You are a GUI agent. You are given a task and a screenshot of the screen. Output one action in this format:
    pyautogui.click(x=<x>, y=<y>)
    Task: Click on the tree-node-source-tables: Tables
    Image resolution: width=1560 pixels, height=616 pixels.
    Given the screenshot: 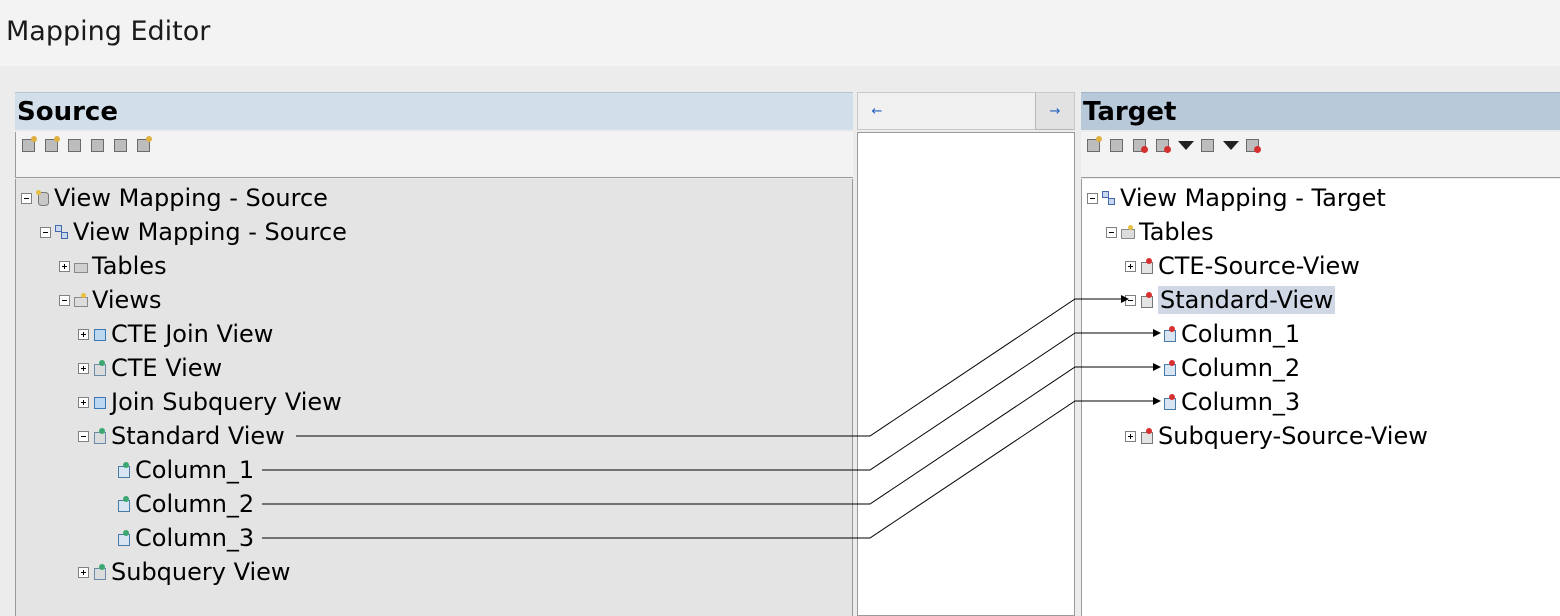 What is the action you would take?
    pyautogui.click(x=113, y=266)
    